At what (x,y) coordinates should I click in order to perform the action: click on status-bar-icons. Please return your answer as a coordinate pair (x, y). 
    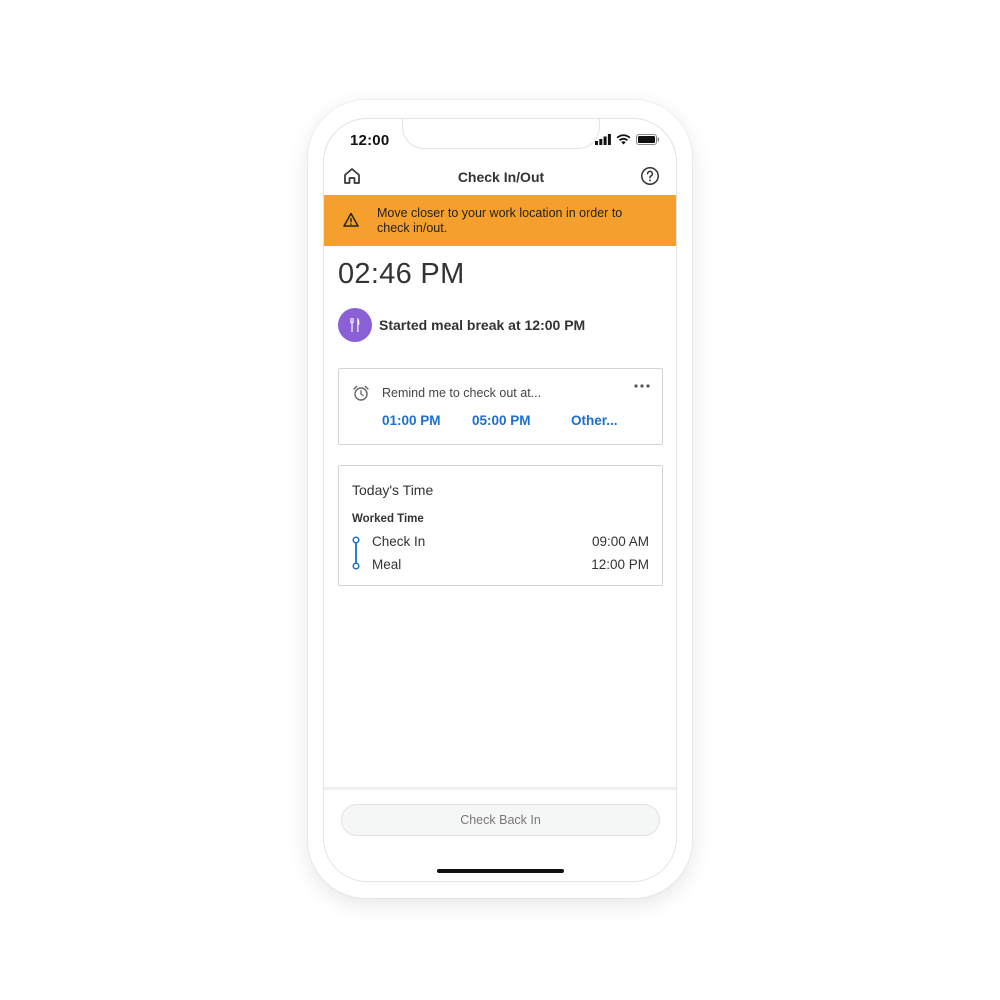
    Looking at the image, I should click on (627, 139).